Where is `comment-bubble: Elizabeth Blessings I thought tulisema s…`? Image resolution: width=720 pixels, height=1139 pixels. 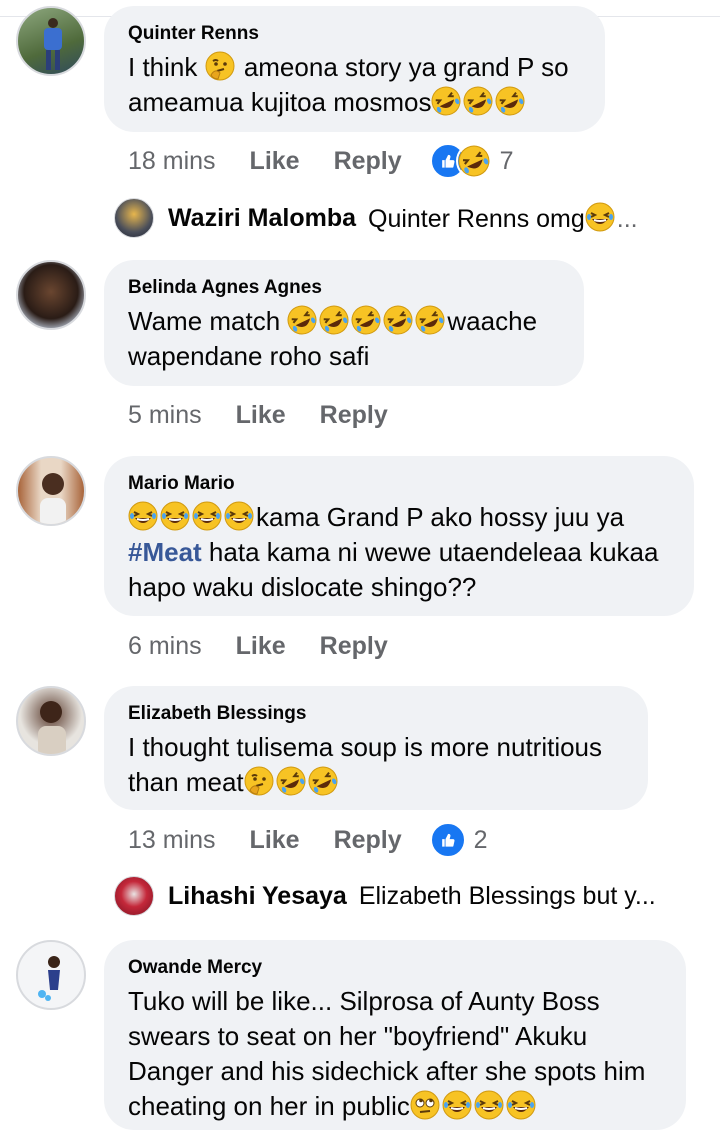
comment-bubble: Elizabeth Blessings I thought tulisema s… is located at coordinates (376, 748).